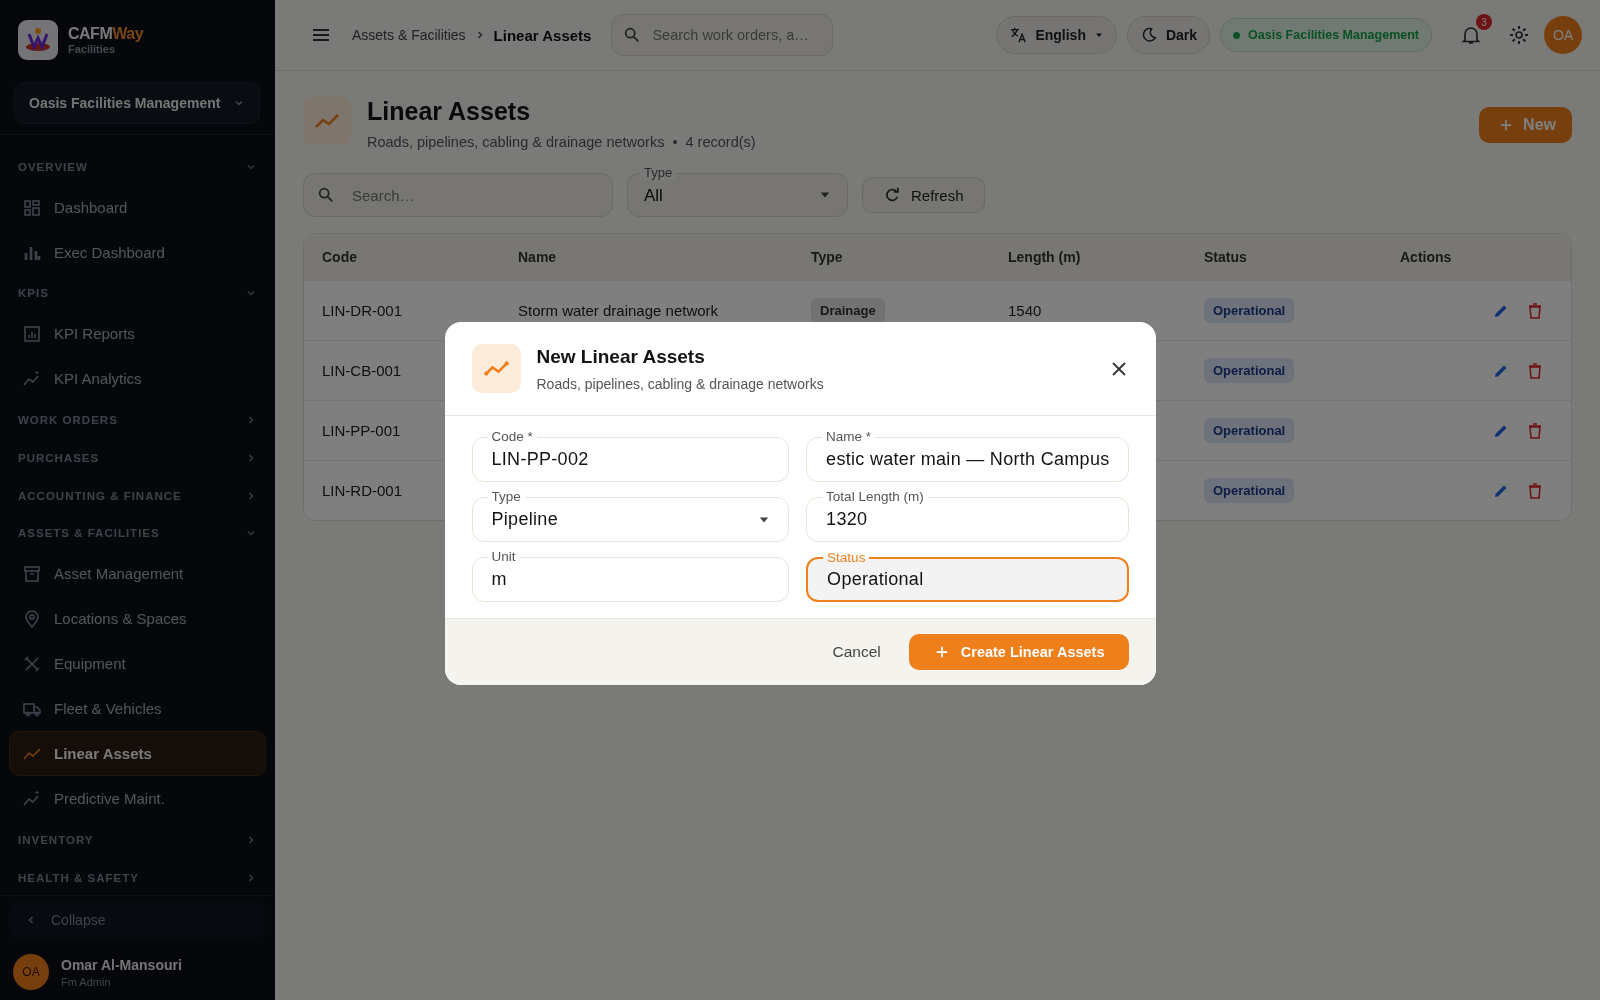  What do you see at coordinates (137, 293) in the screenshot?
I see `nav-section-header: KPIS` at bounding box center [137, 293].